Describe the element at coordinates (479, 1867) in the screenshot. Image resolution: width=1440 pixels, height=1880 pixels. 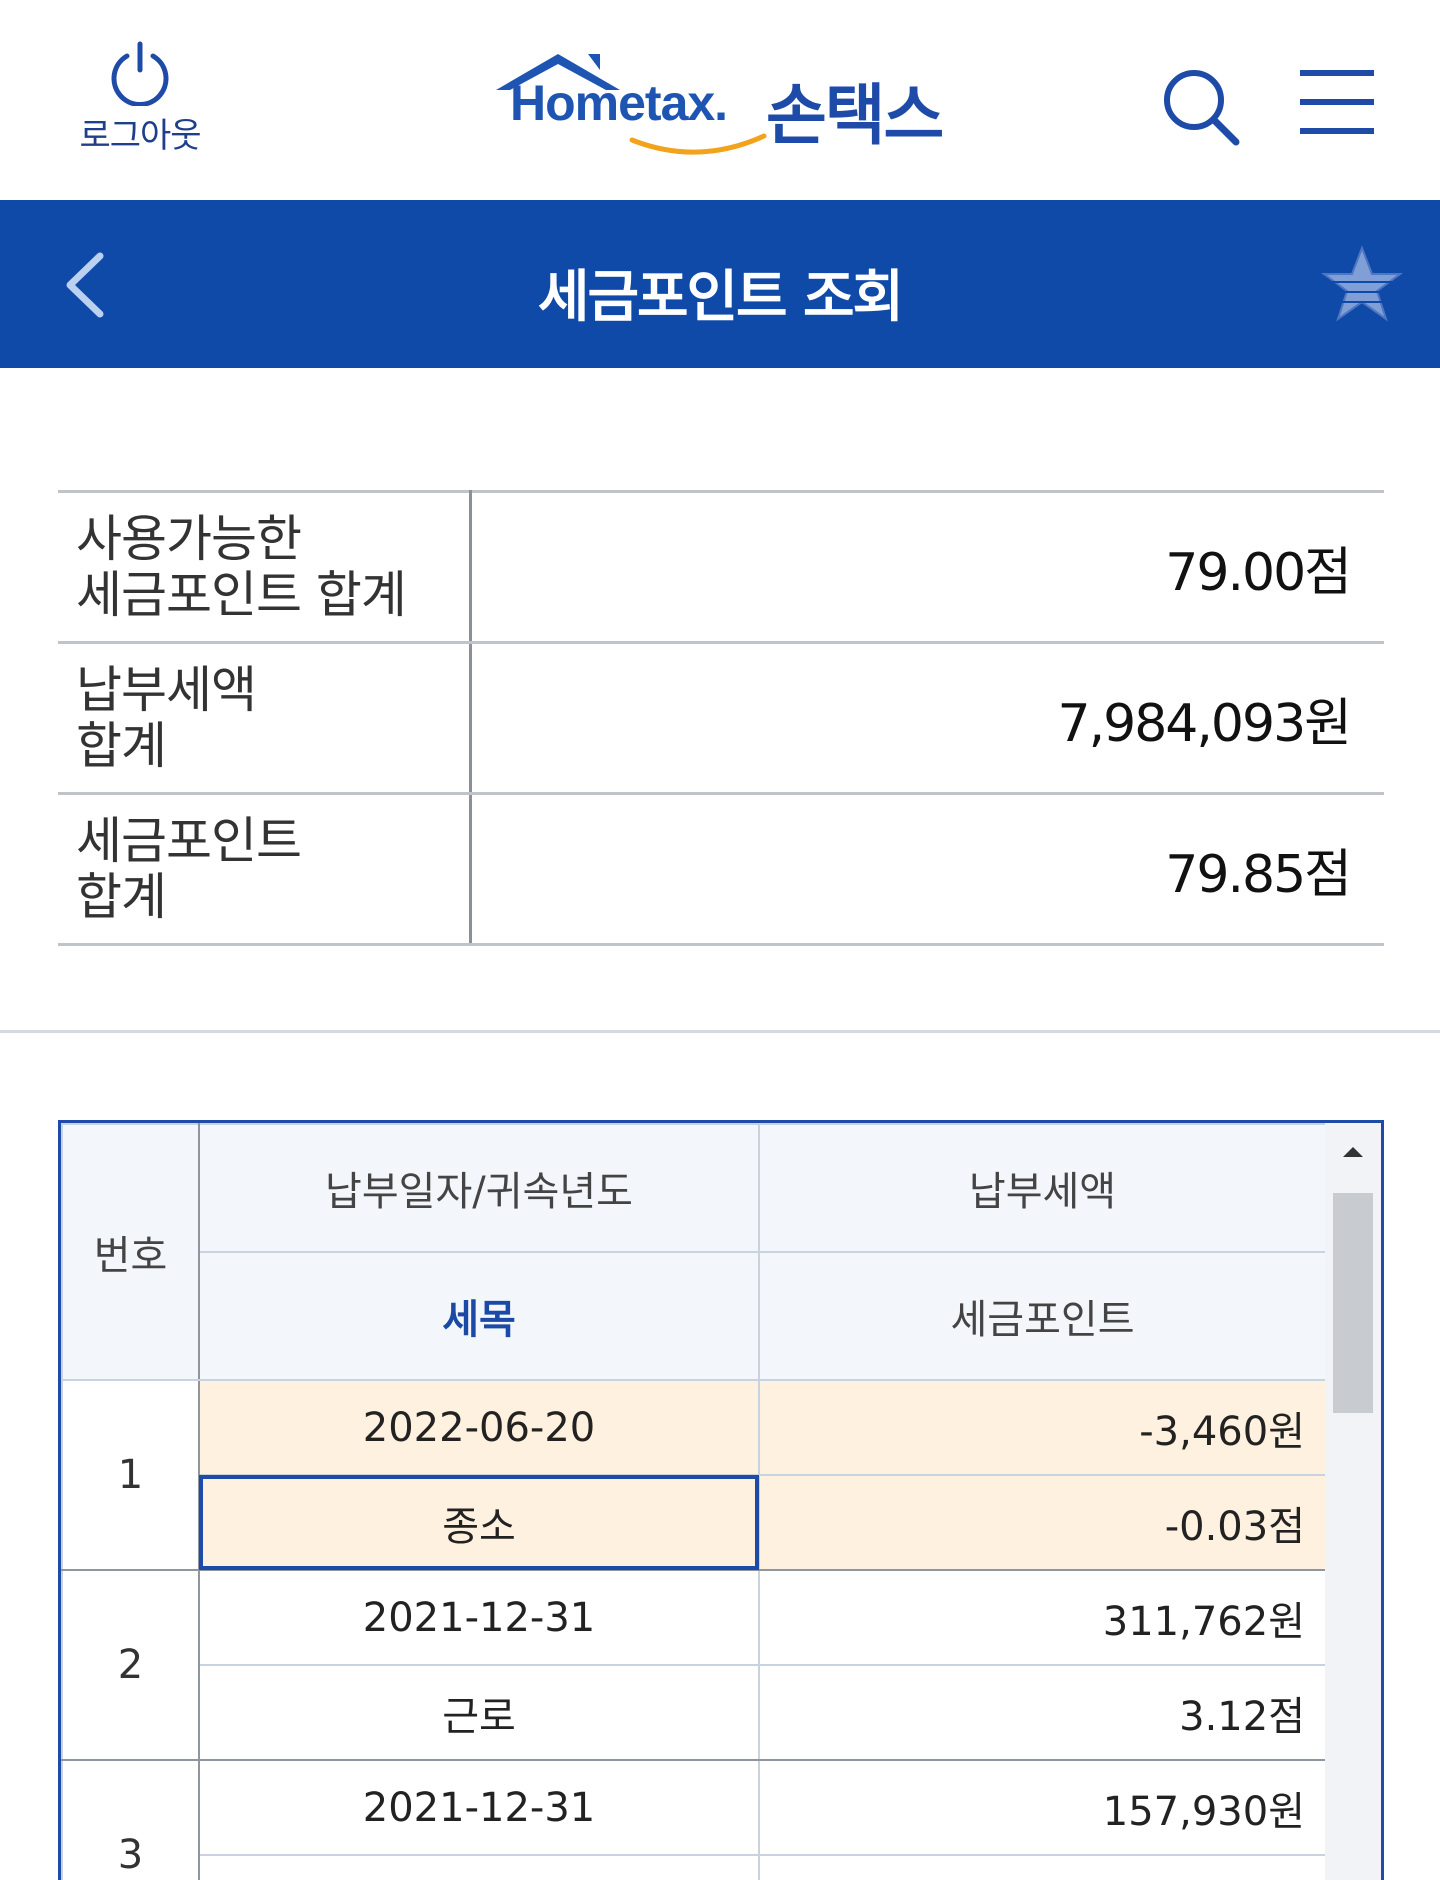
I see `cell-tax-item` at that location.